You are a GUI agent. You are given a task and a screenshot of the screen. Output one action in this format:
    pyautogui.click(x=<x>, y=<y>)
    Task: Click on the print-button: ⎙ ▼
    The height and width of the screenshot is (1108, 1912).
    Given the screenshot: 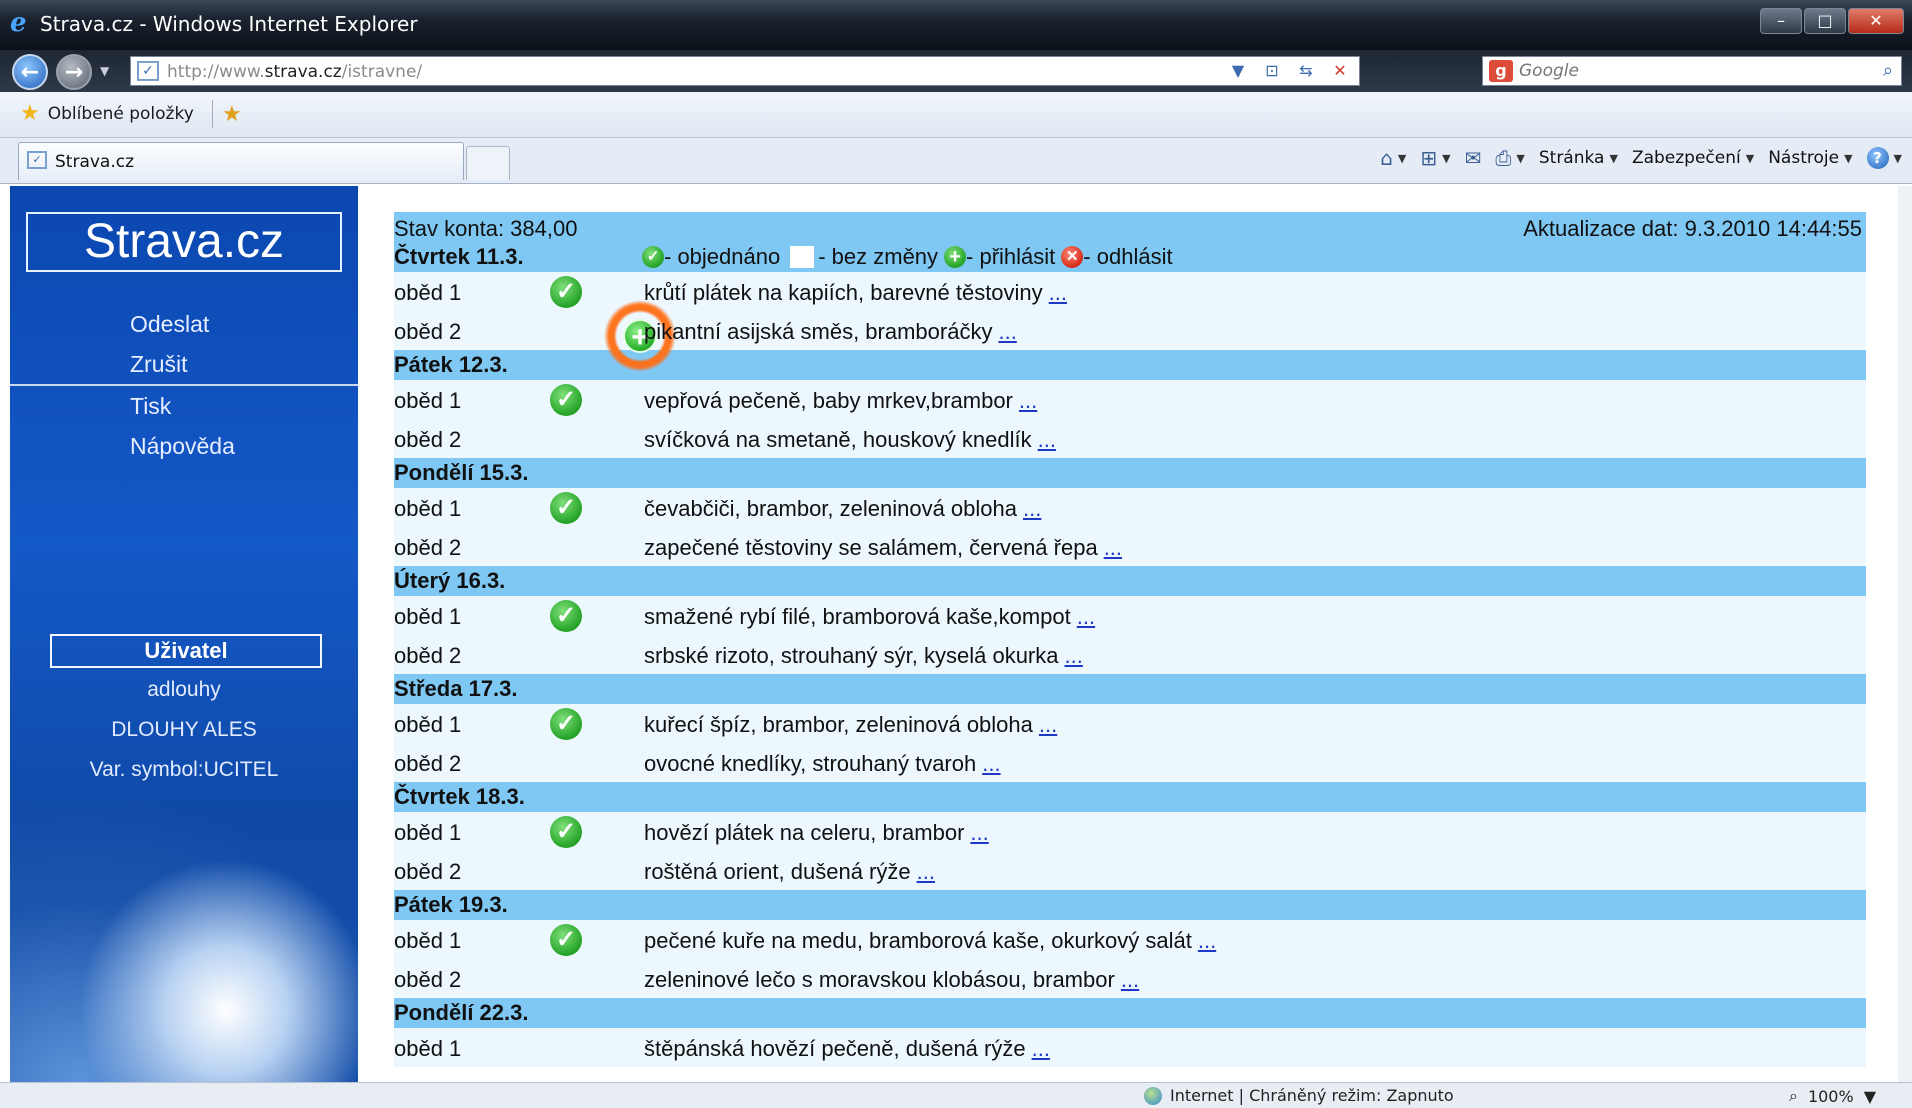 What is the action you would take?
    pyautogui.click(x=1509, y=158)
    